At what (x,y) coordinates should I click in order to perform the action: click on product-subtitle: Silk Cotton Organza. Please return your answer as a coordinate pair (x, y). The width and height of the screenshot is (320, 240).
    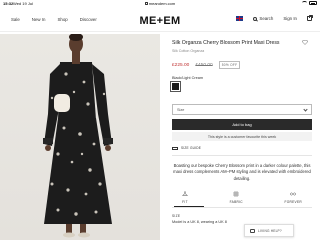
    Looking at the image, I should click on (188, 51).